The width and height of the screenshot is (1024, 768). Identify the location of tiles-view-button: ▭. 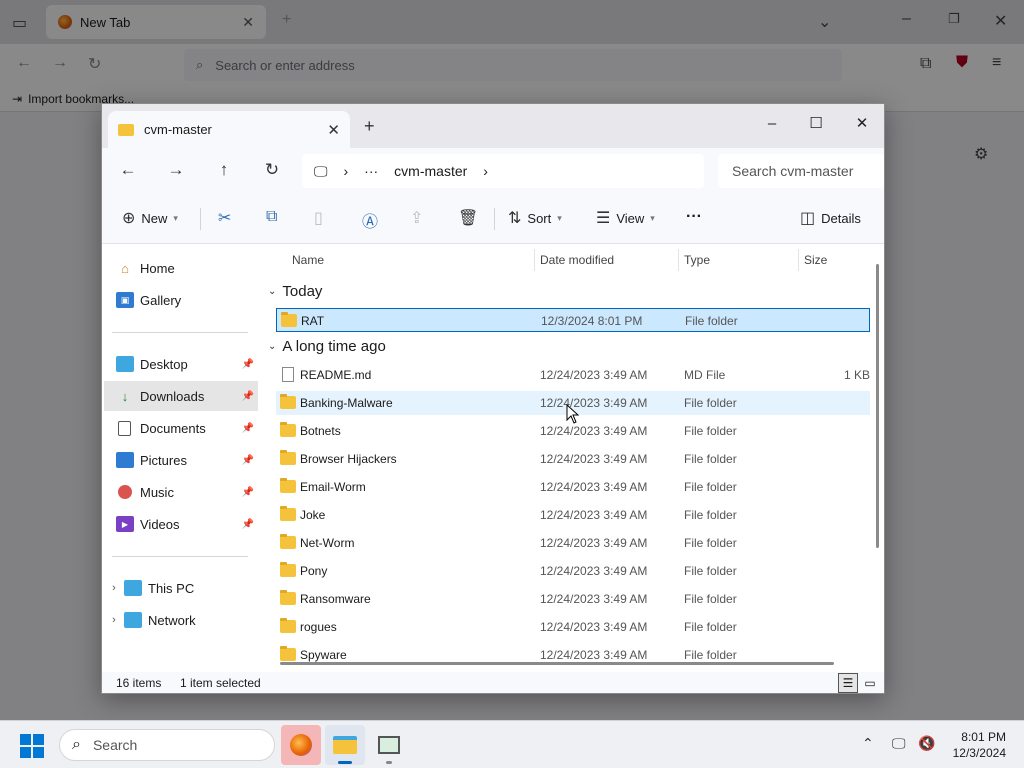
(870, 683).